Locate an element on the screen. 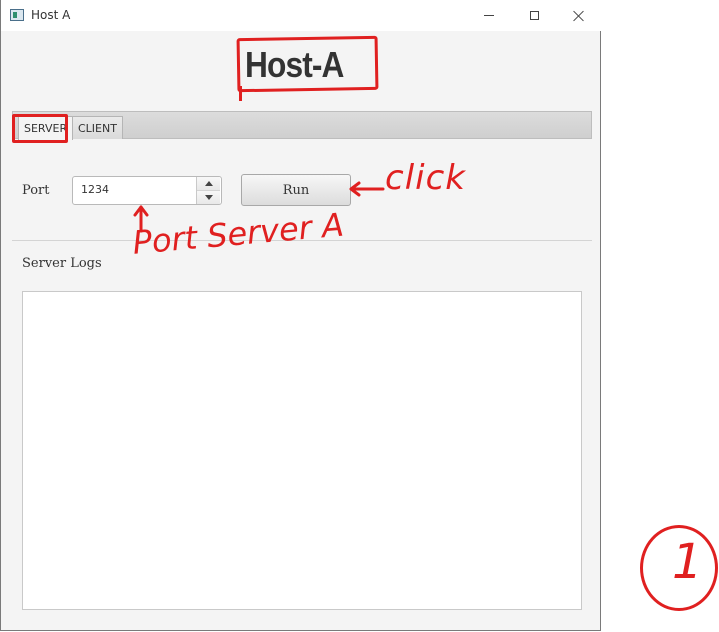  increment-button is located at coordinates (208, 184).